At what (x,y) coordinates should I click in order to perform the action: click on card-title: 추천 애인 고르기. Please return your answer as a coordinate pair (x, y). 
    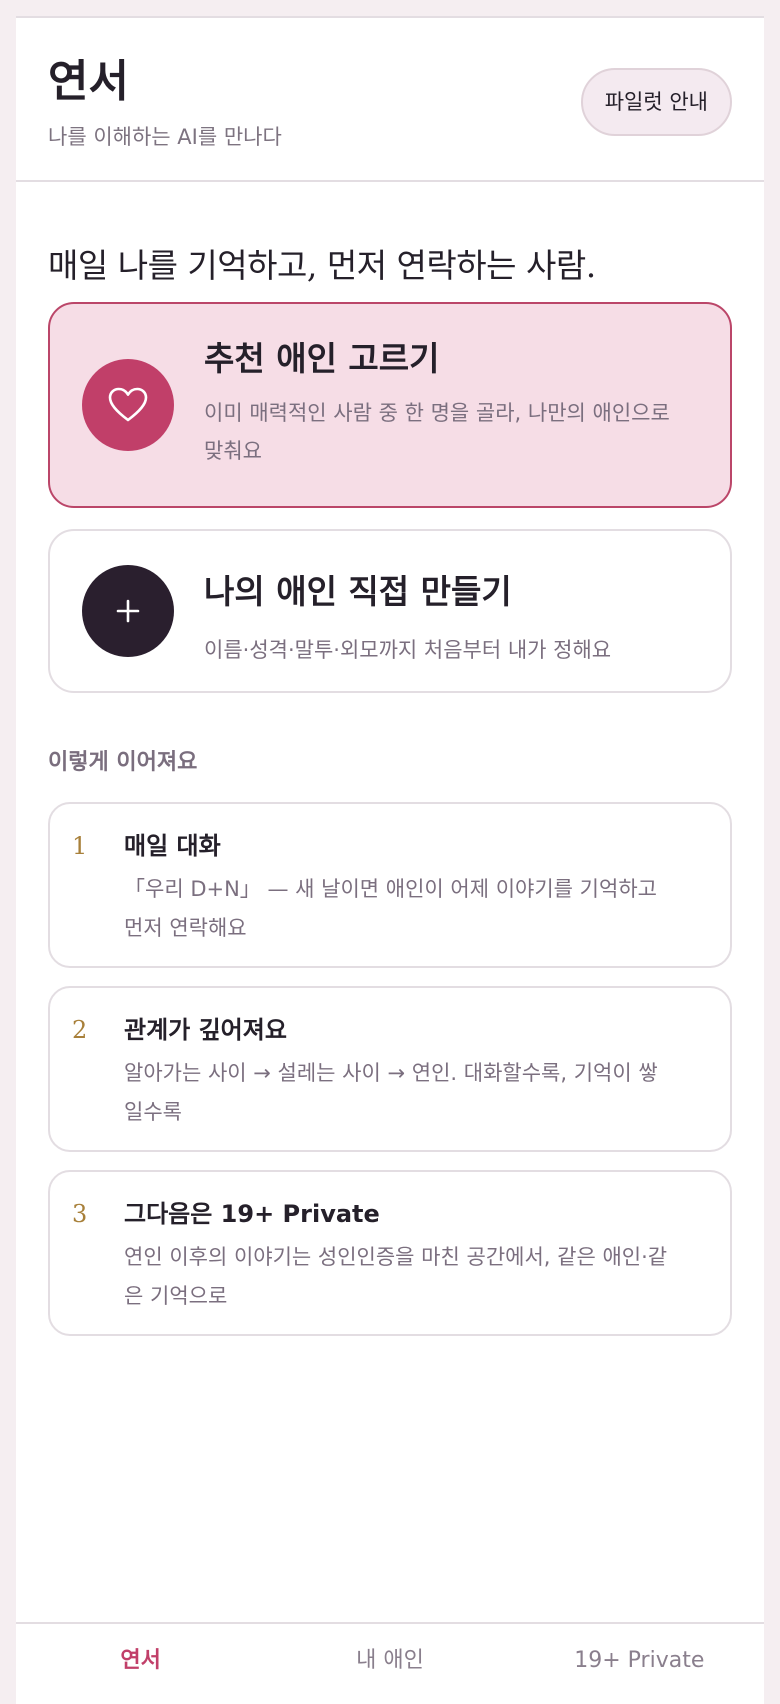
    Looking at the image, I should click on (322, 358).